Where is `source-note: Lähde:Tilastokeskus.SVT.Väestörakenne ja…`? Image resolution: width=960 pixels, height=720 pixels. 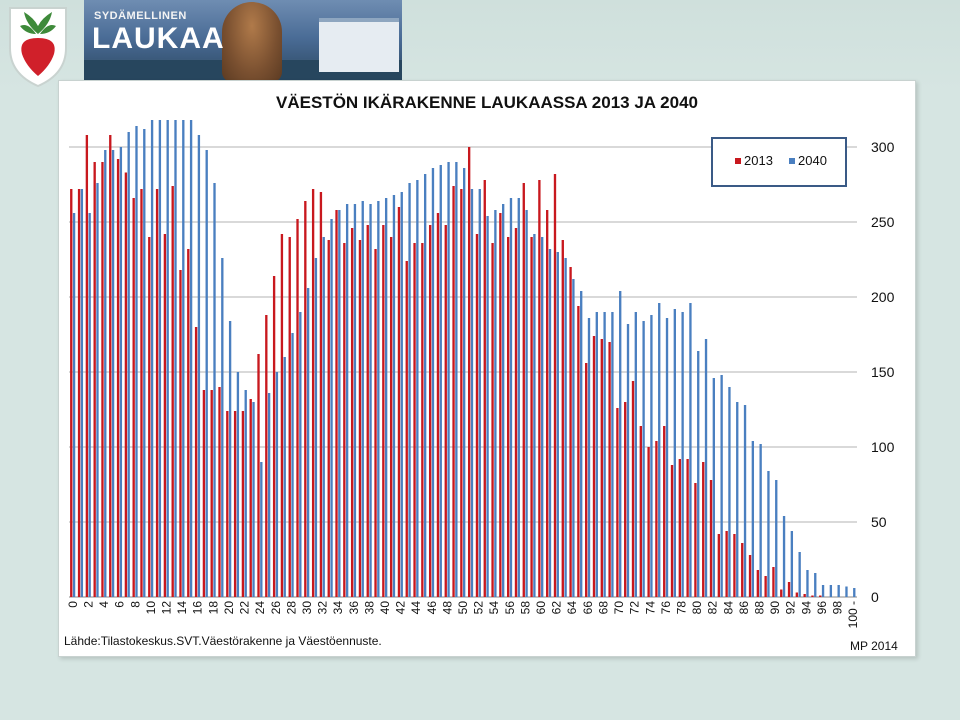
source-note: Lähde:Tilastokeskus.SVT.Väestörakenne ja… is located at coordinates (223, 641).